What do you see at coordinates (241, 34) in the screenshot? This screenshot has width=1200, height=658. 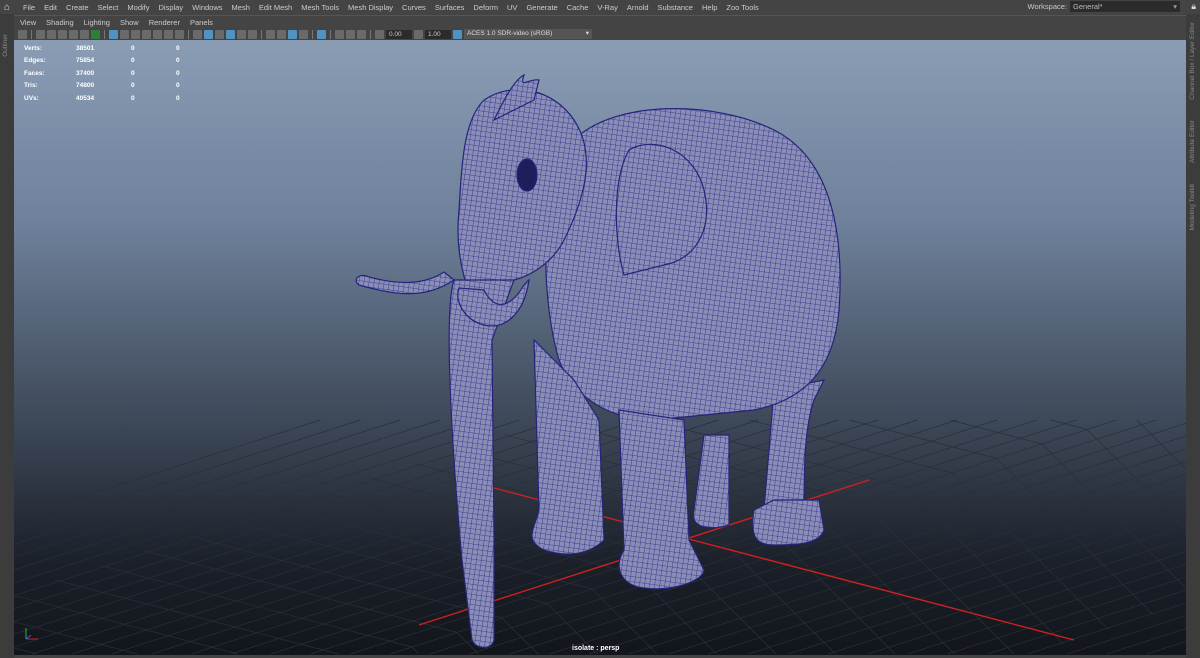 I see `textured-icon` at bounding box center [241, 34].